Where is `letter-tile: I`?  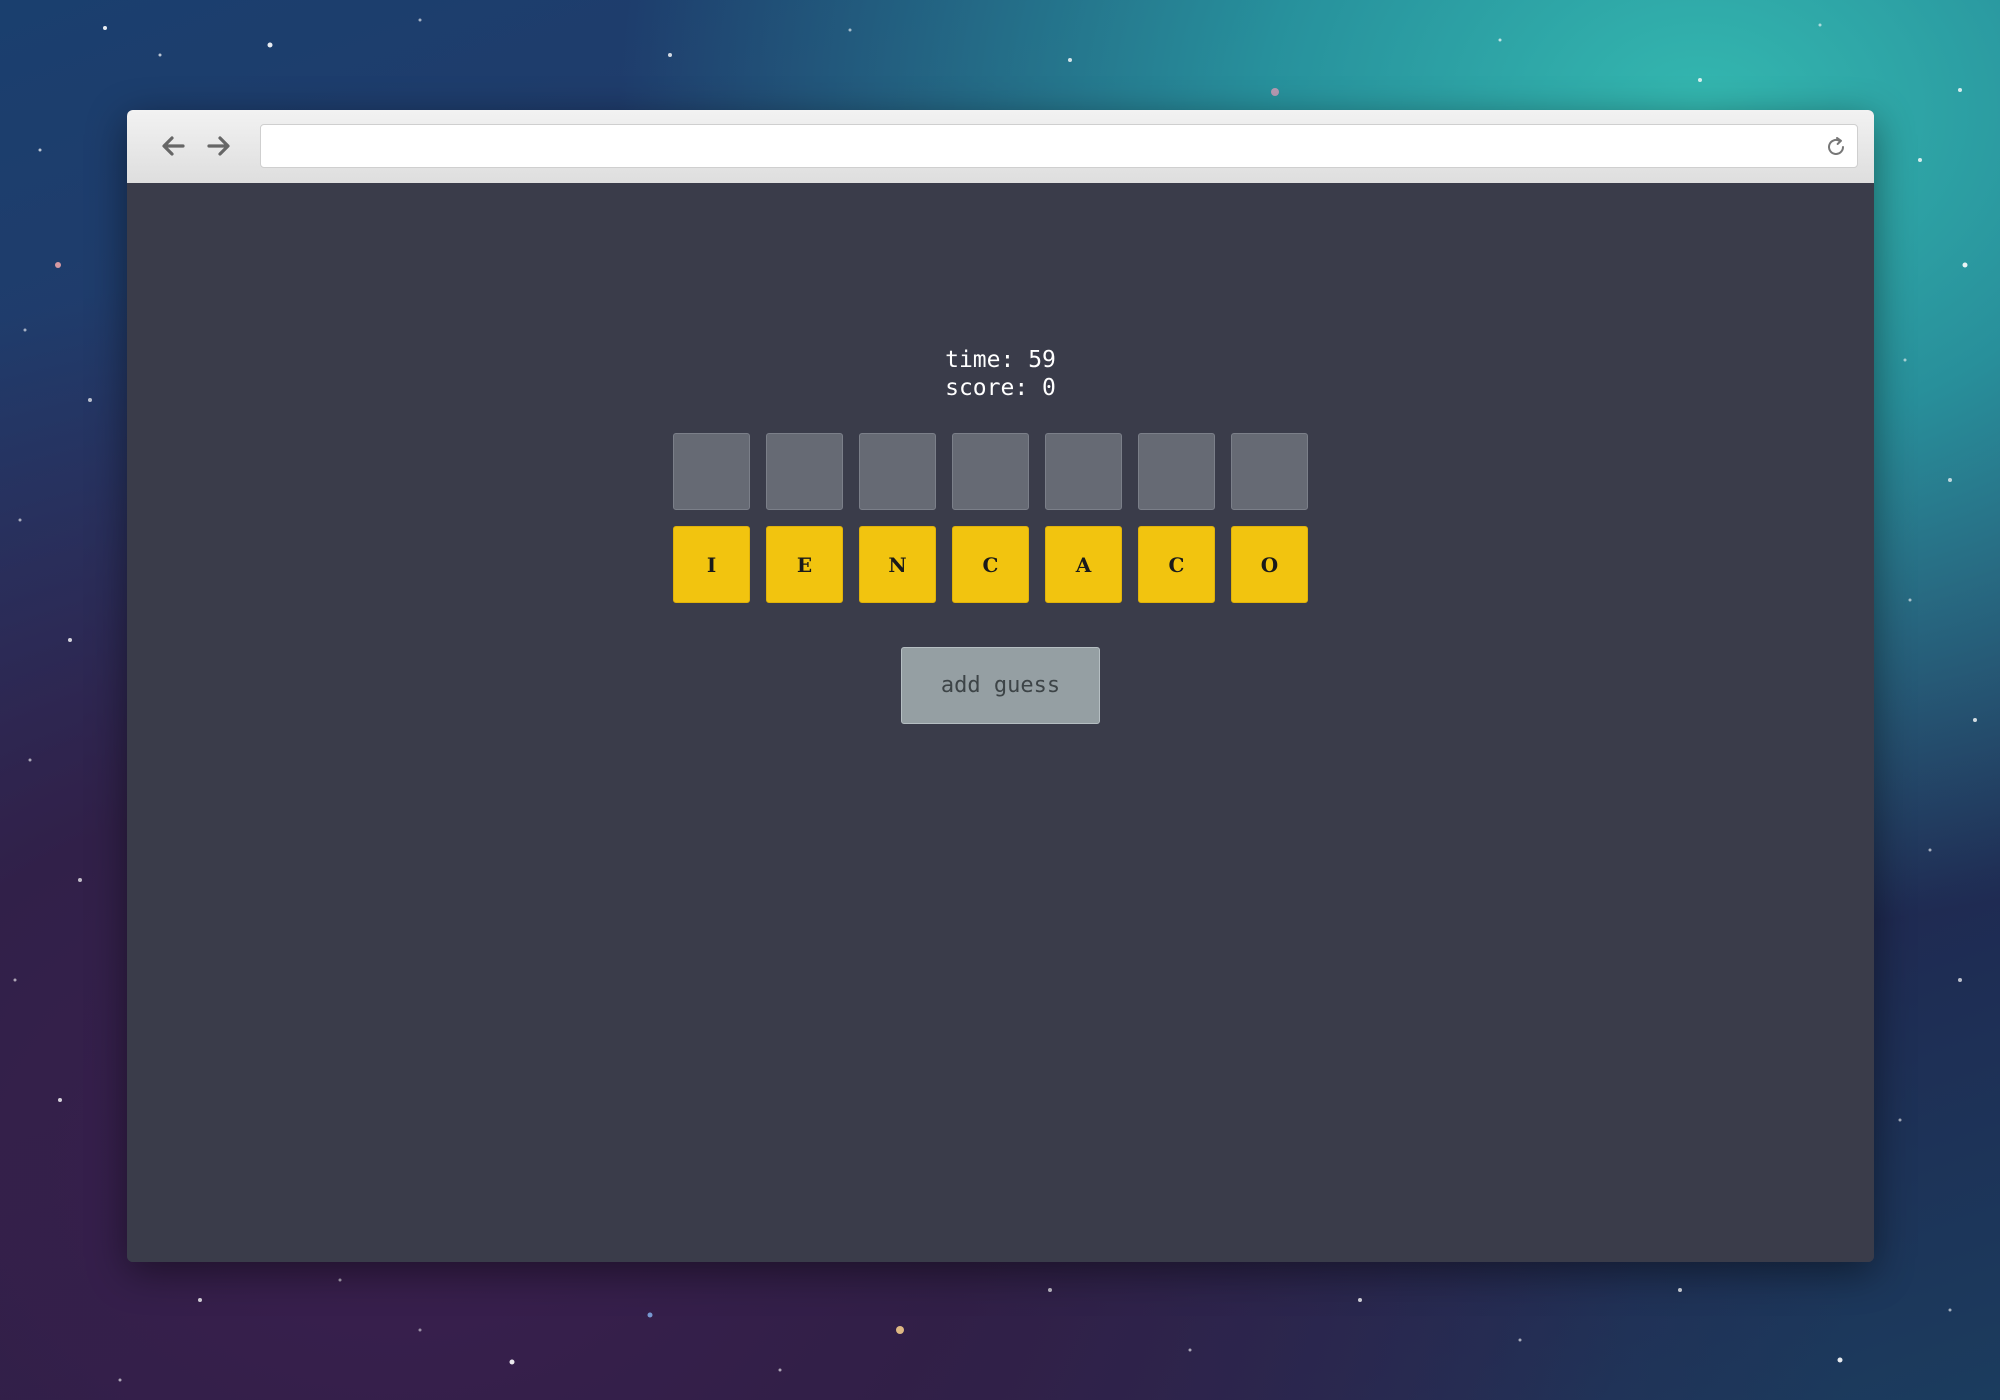
letter-tile: I is located at coordinates (711, 564).